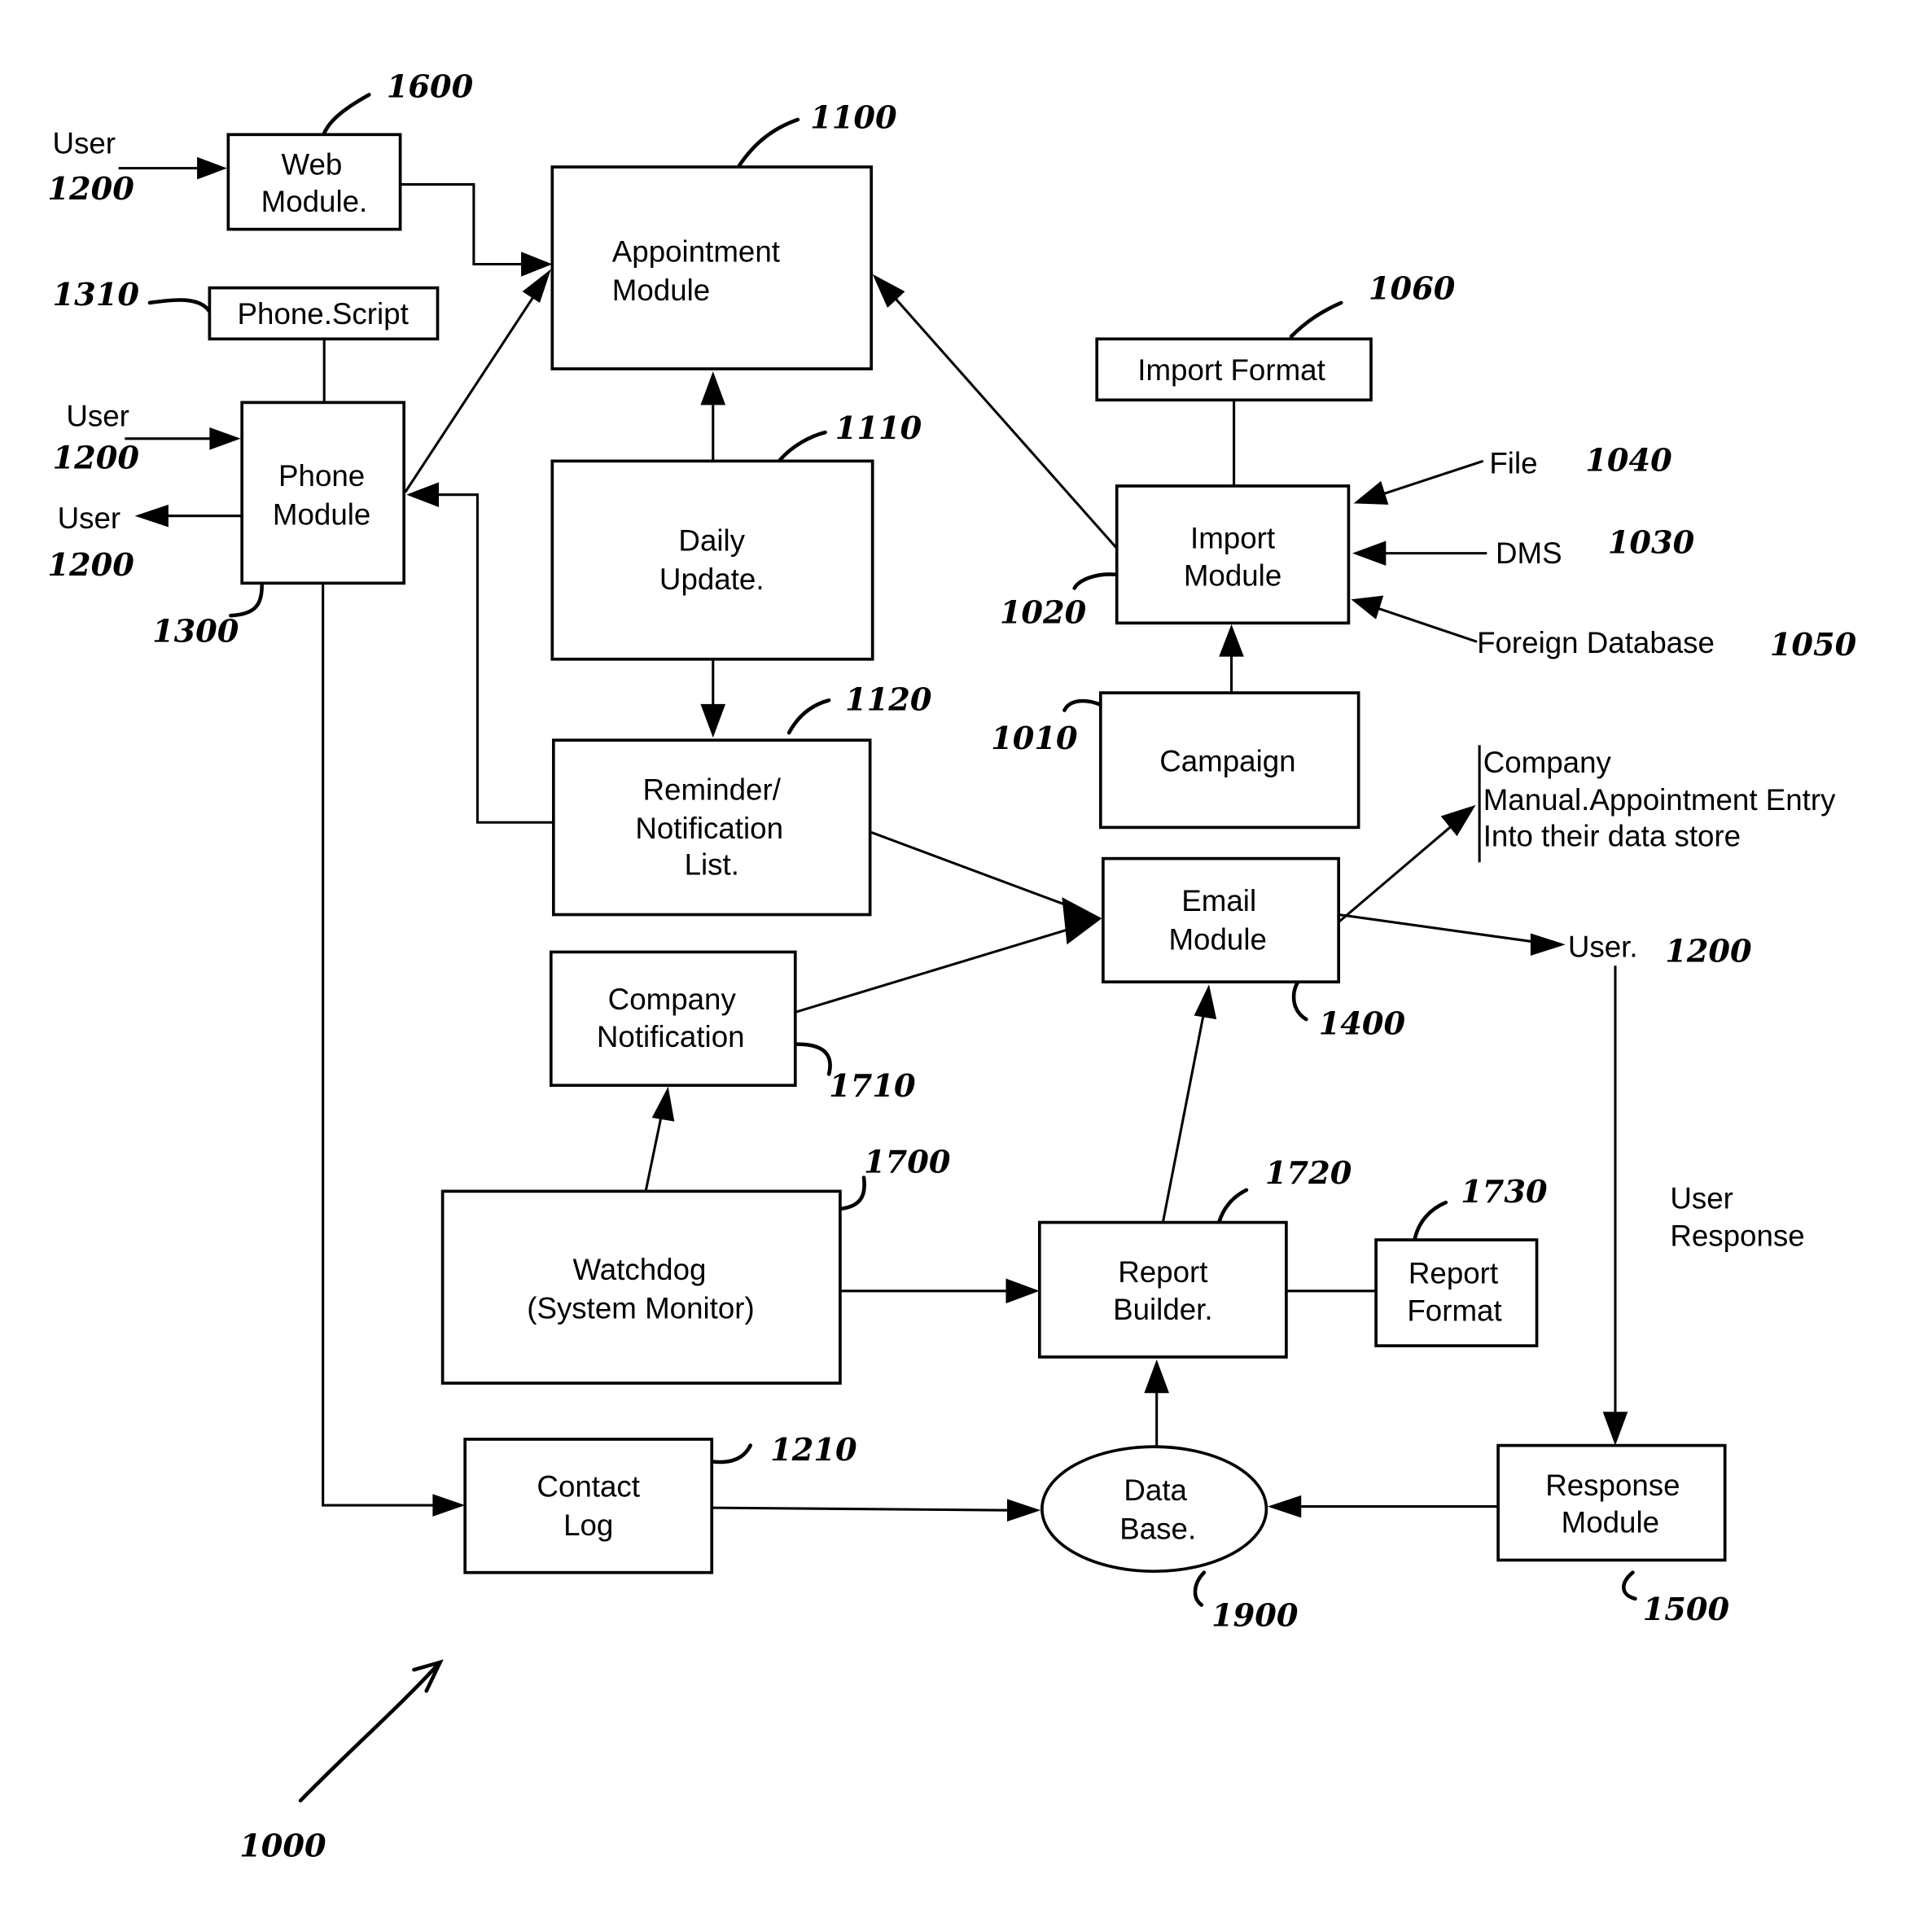  I want to click on company-manual-line-2: Manual.Appointment Entry, so click(1659, 800).